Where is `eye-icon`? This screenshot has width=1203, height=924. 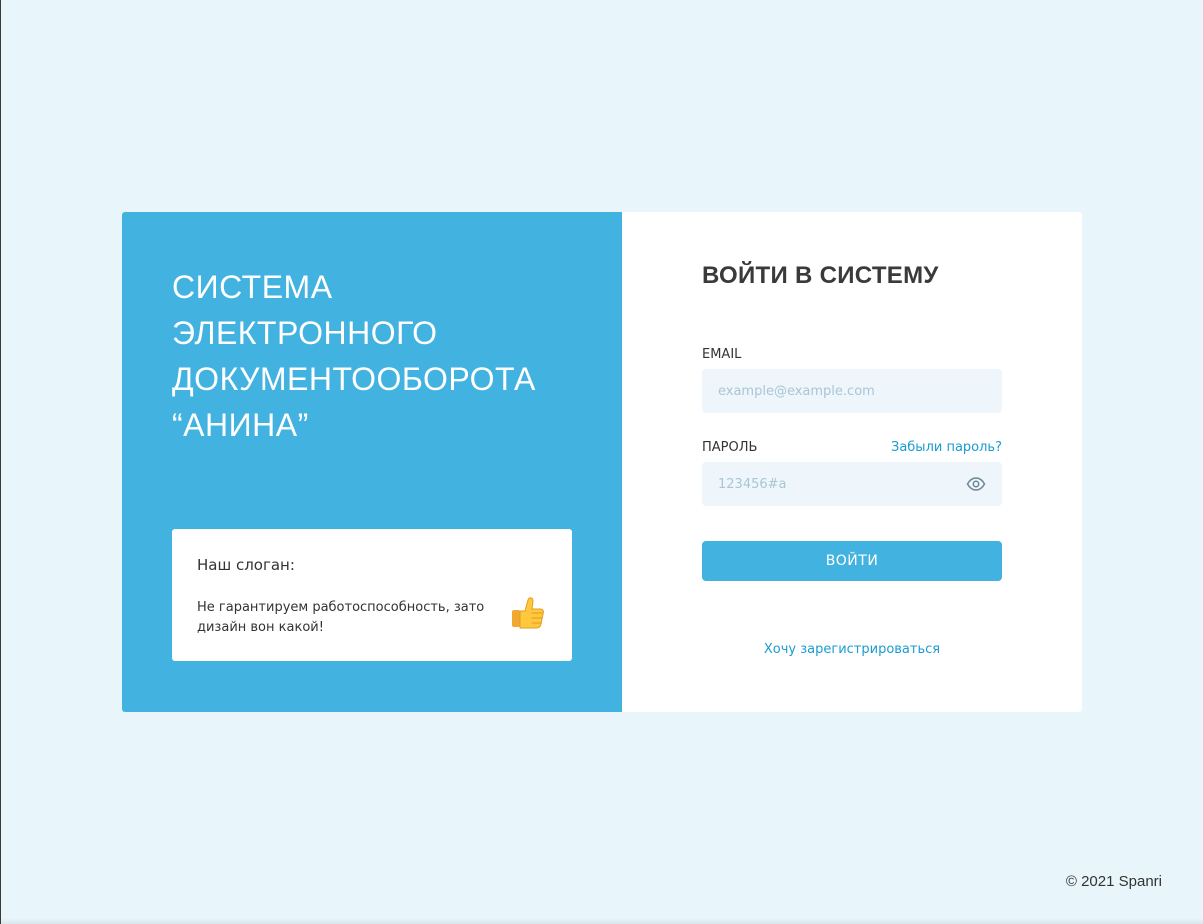
eye-icon is located at coordinates (976, 484).